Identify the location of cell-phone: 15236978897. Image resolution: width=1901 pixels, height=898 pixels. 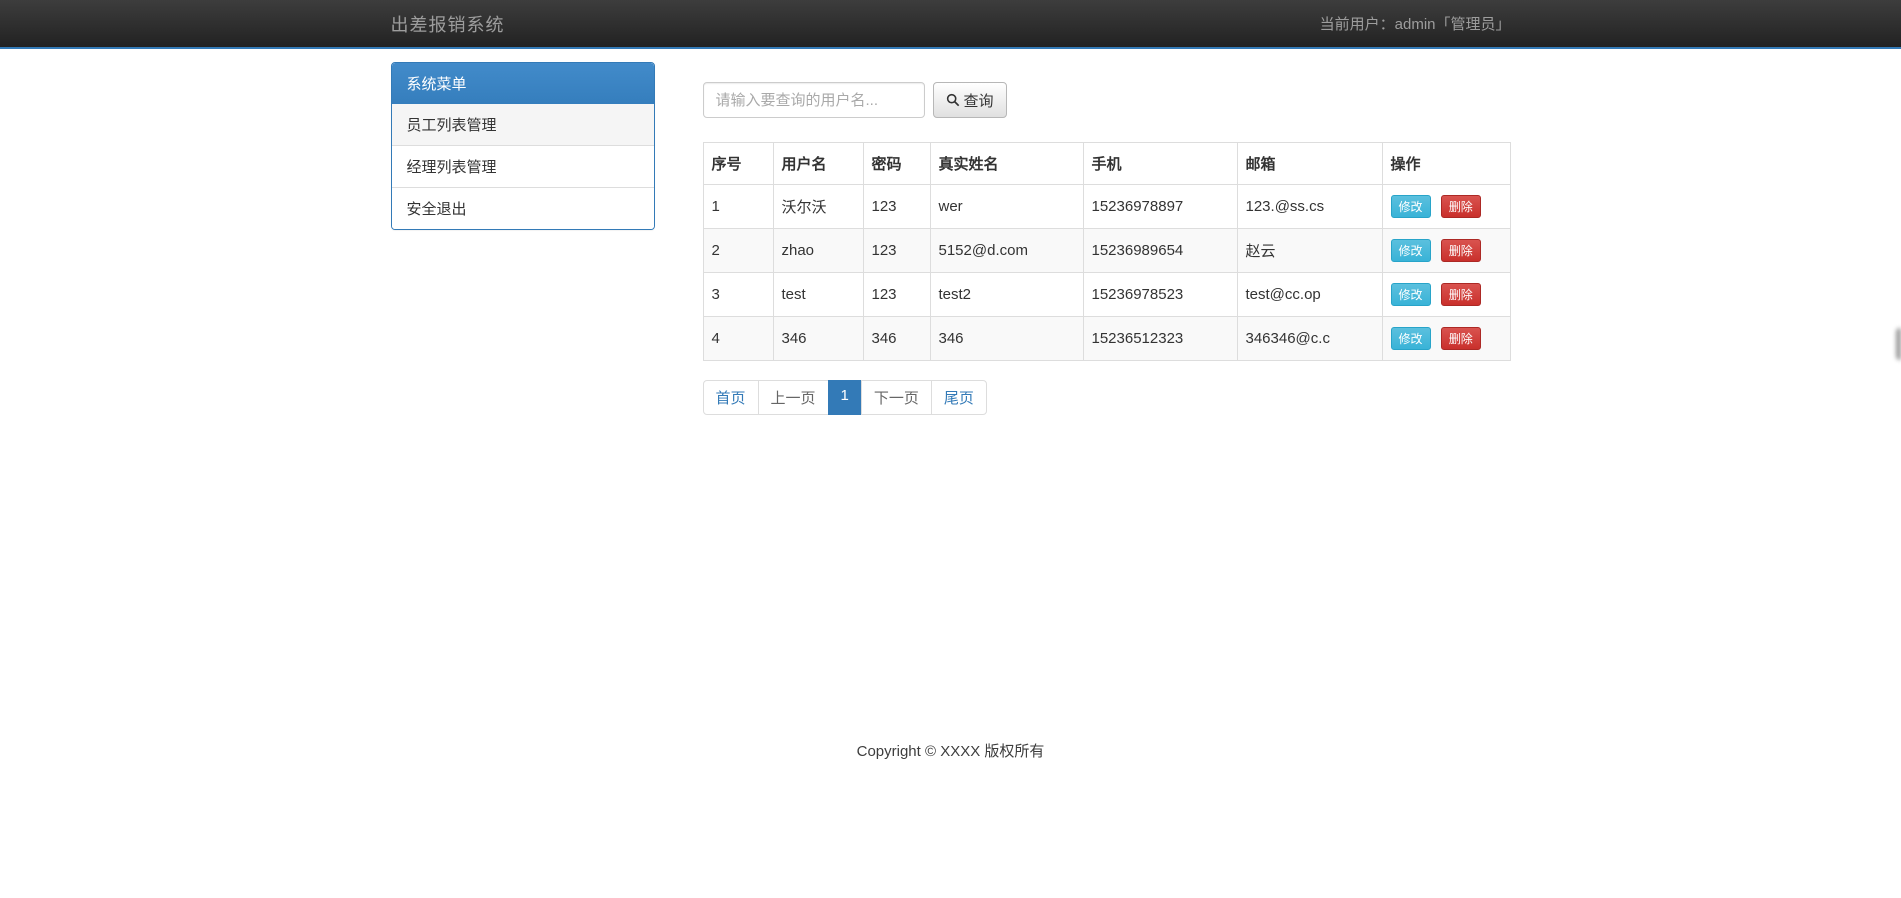
(1160, 206).